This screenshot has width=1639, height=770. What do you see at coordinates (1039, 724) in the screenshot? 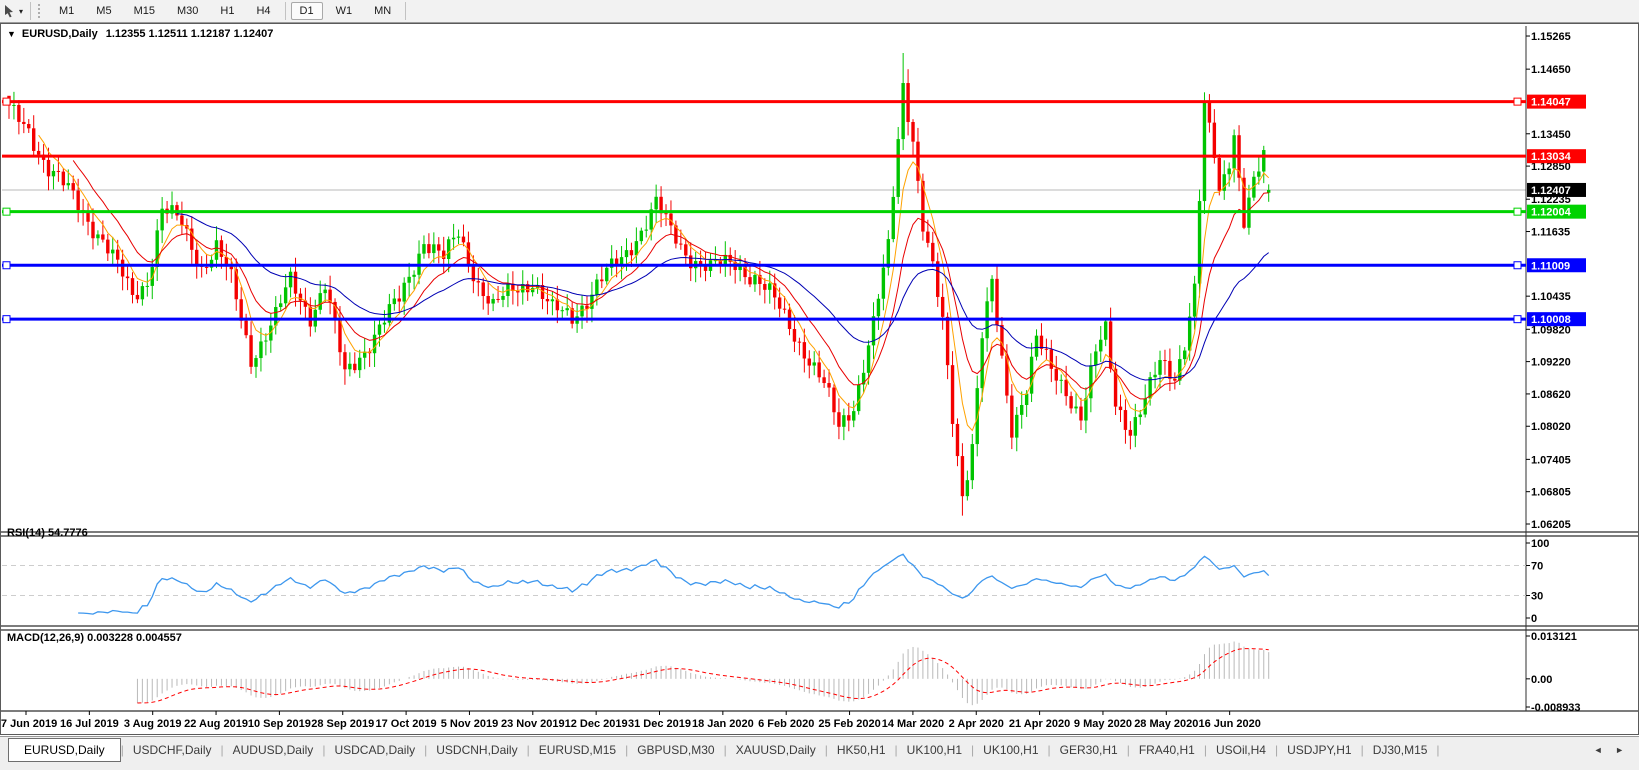
I see `date-label: 21 Apr 2020` at bounding box center [1039, 724].